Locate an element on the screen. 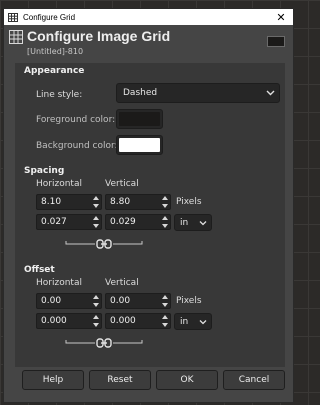 The image size is (320, 405). help-button: Help is located at coordinates (53, 380).